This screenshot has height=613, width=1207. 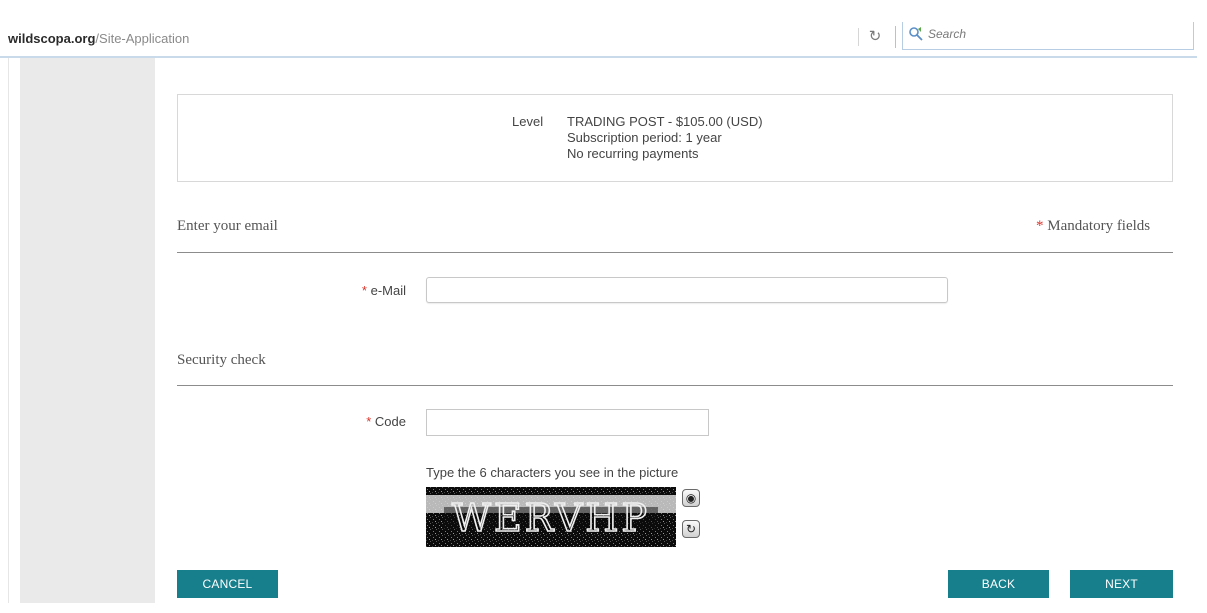 I want to click on cancel-button: CANCEL, so click(x=227, y=584).